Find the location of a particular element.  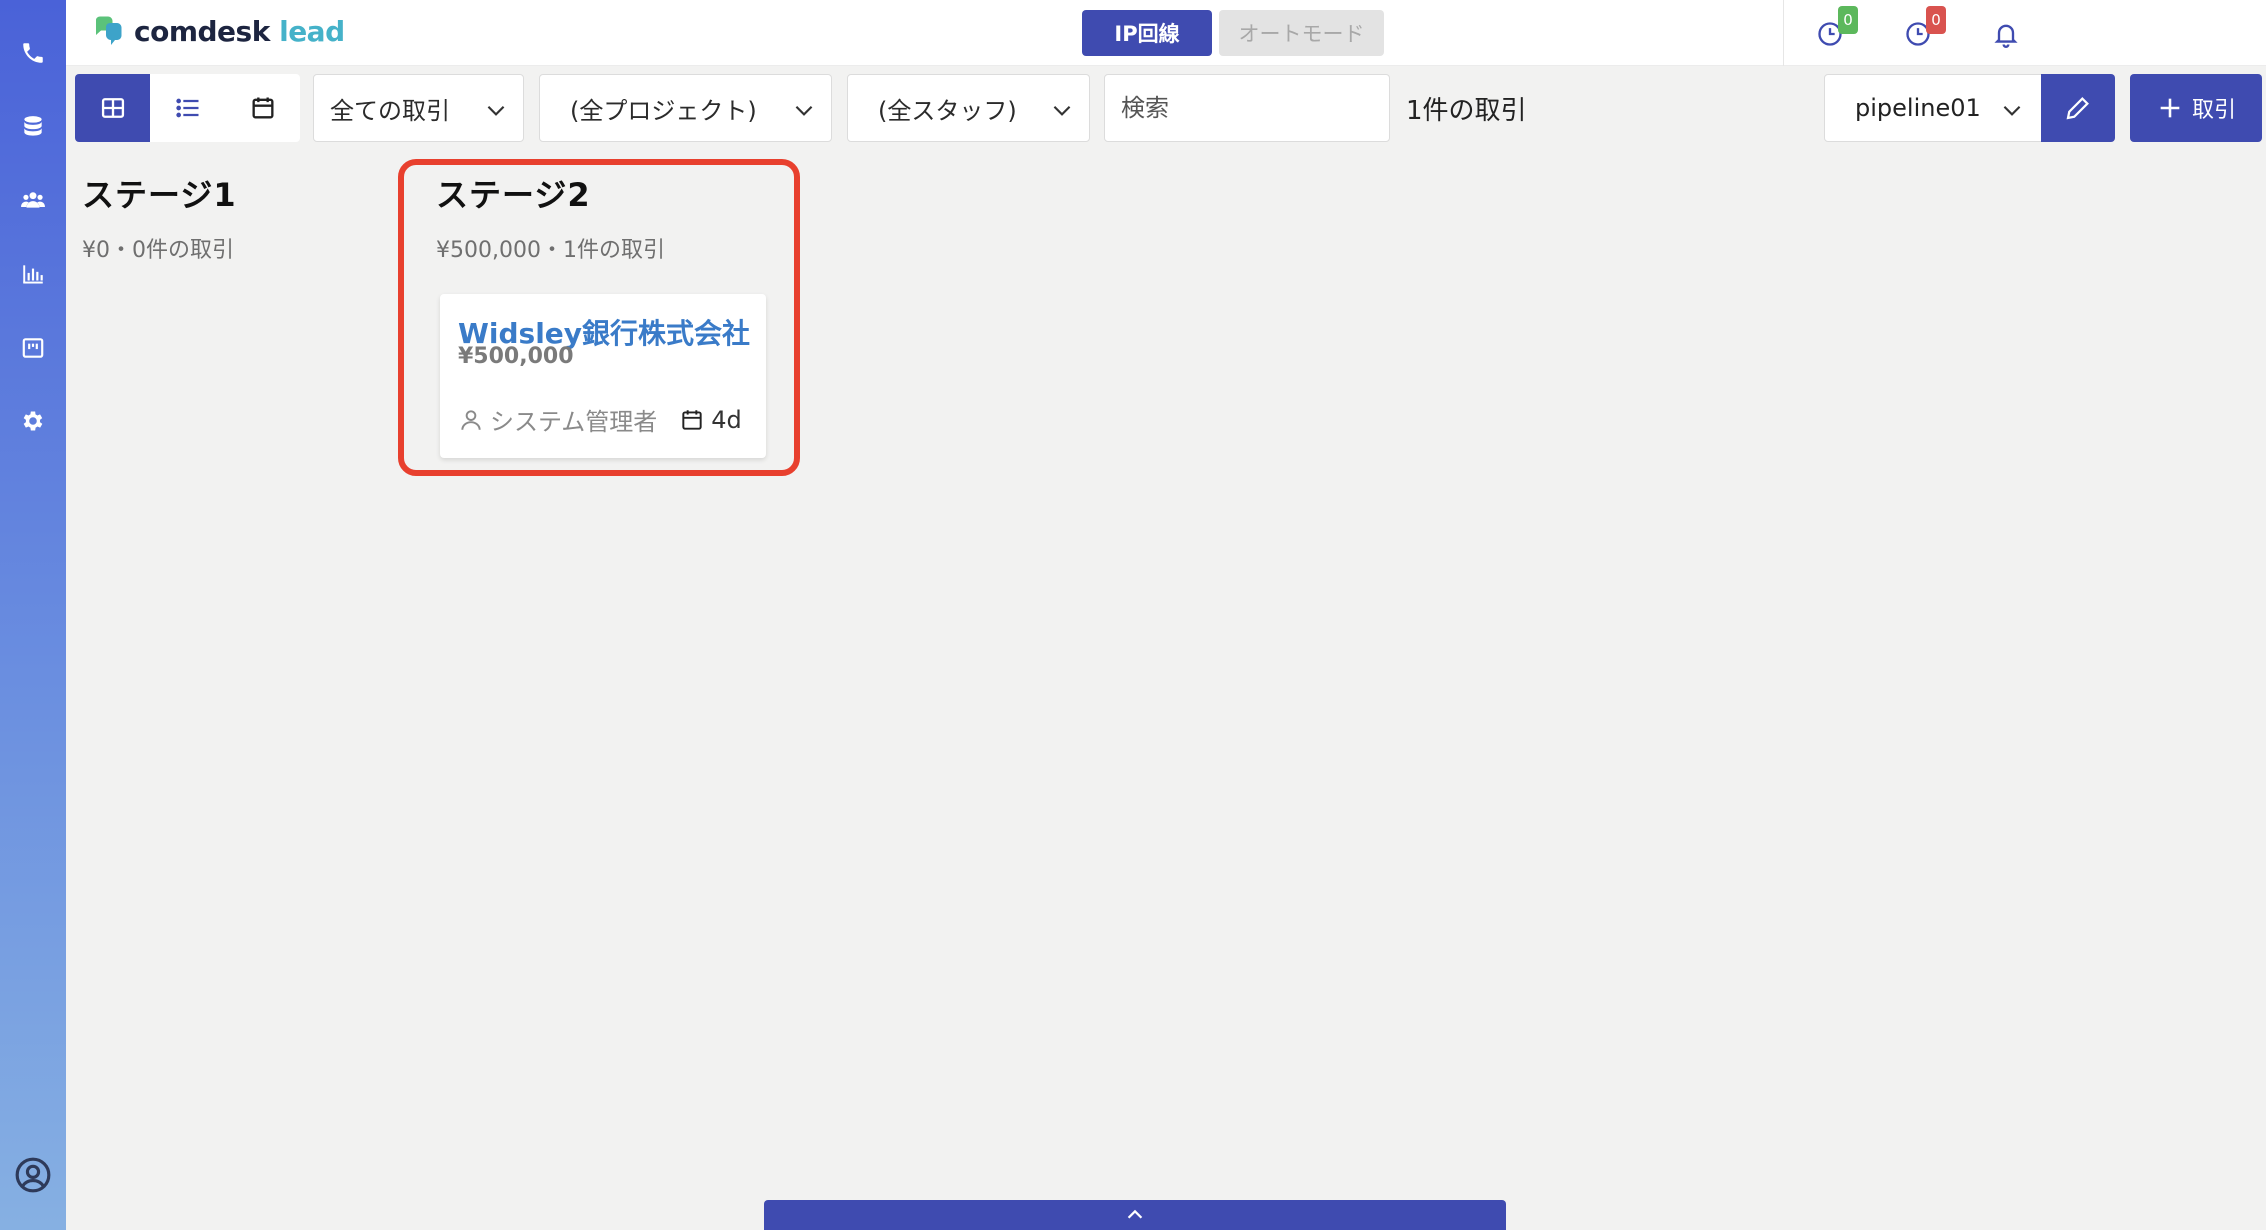

deal-filter-select: 全ての取引 is located at coordinates (418, 108).